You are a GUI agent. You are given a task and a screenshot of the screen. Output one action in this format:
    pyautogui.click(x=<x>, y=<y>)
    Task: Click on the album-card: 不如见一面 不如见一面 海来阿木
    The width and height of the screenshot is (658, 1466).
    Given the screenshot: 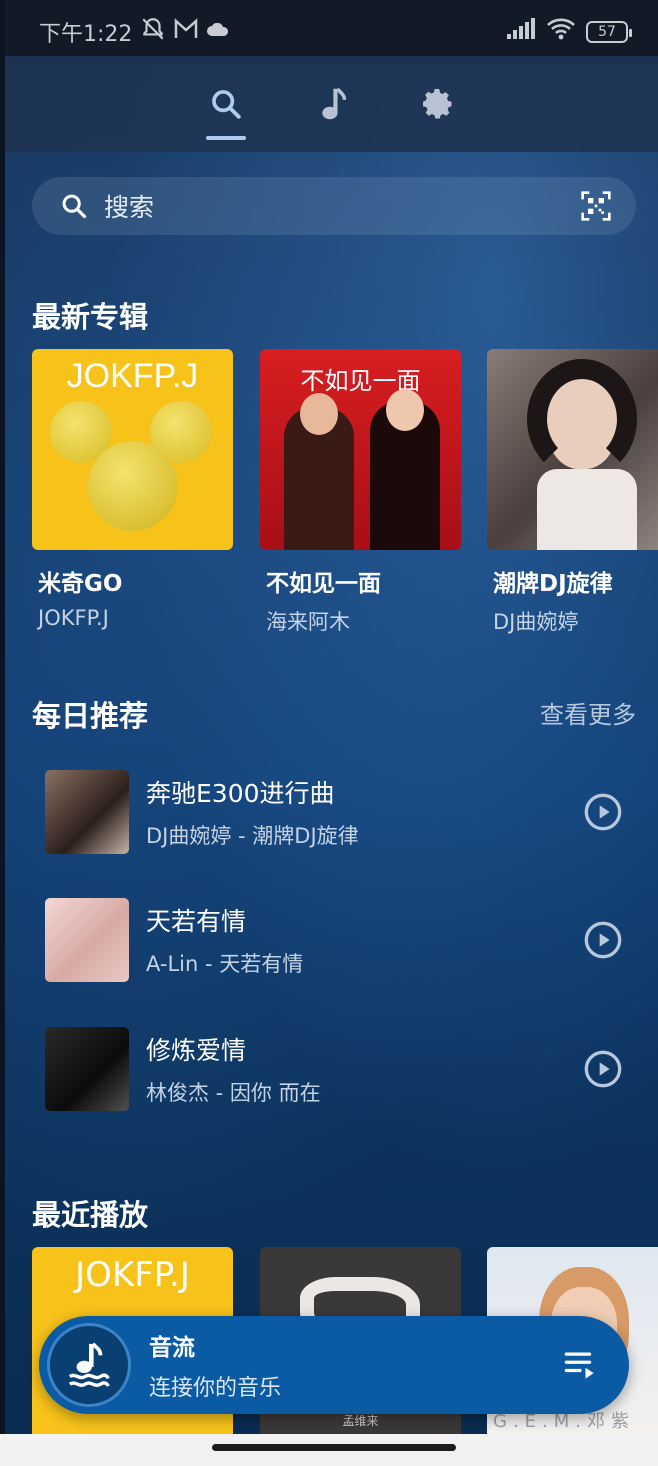 What is the action you would take?
    pyautogui.click(x=360, y=492)
    